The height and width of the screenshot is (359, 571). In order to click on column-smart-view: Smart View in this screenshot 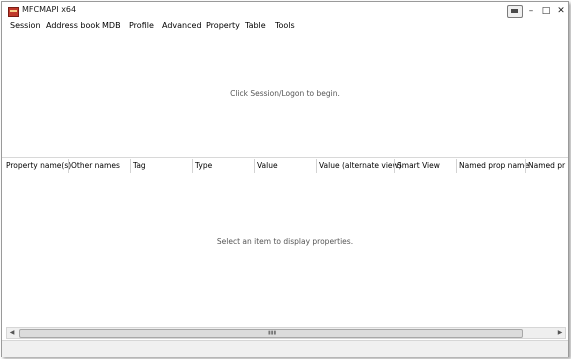, I will do `click(418, 165)`.